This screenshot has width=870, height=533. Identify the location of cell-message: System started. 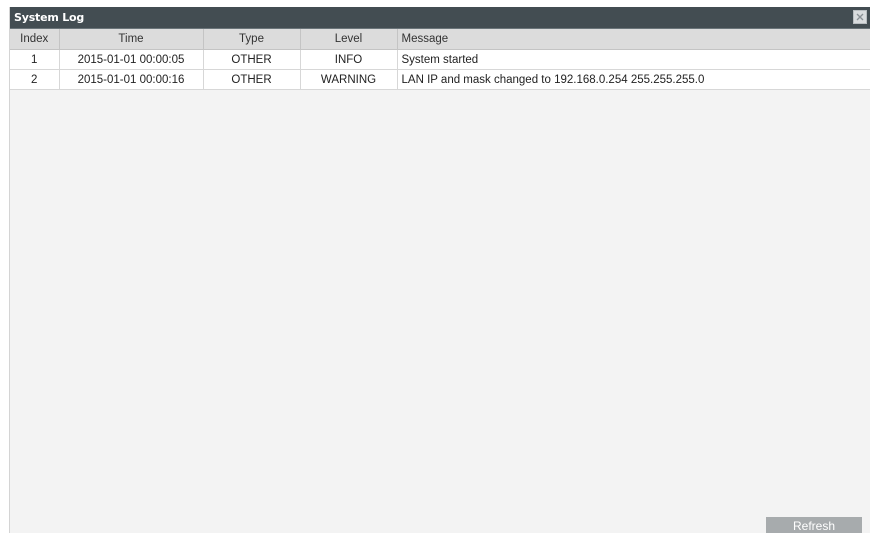
(633, 59).